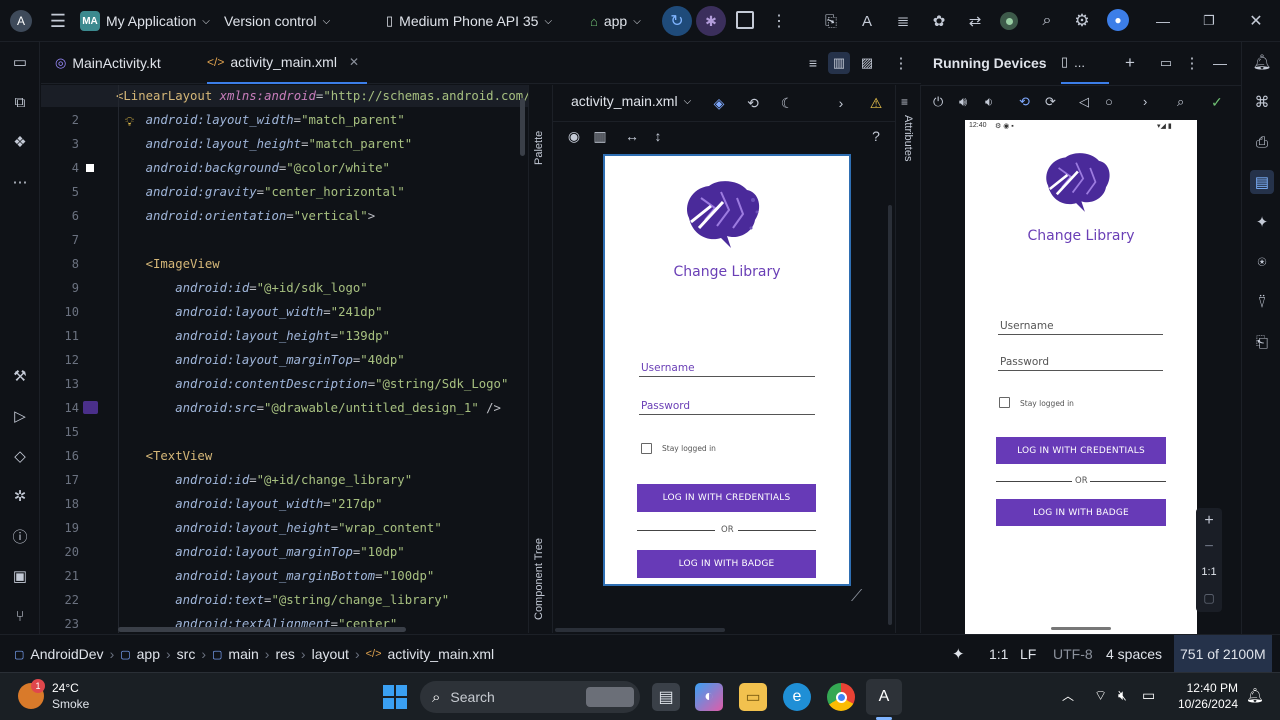 The image size is (1280, 720). I want to click on night-mode-icon: ☾, so click(787, 103).